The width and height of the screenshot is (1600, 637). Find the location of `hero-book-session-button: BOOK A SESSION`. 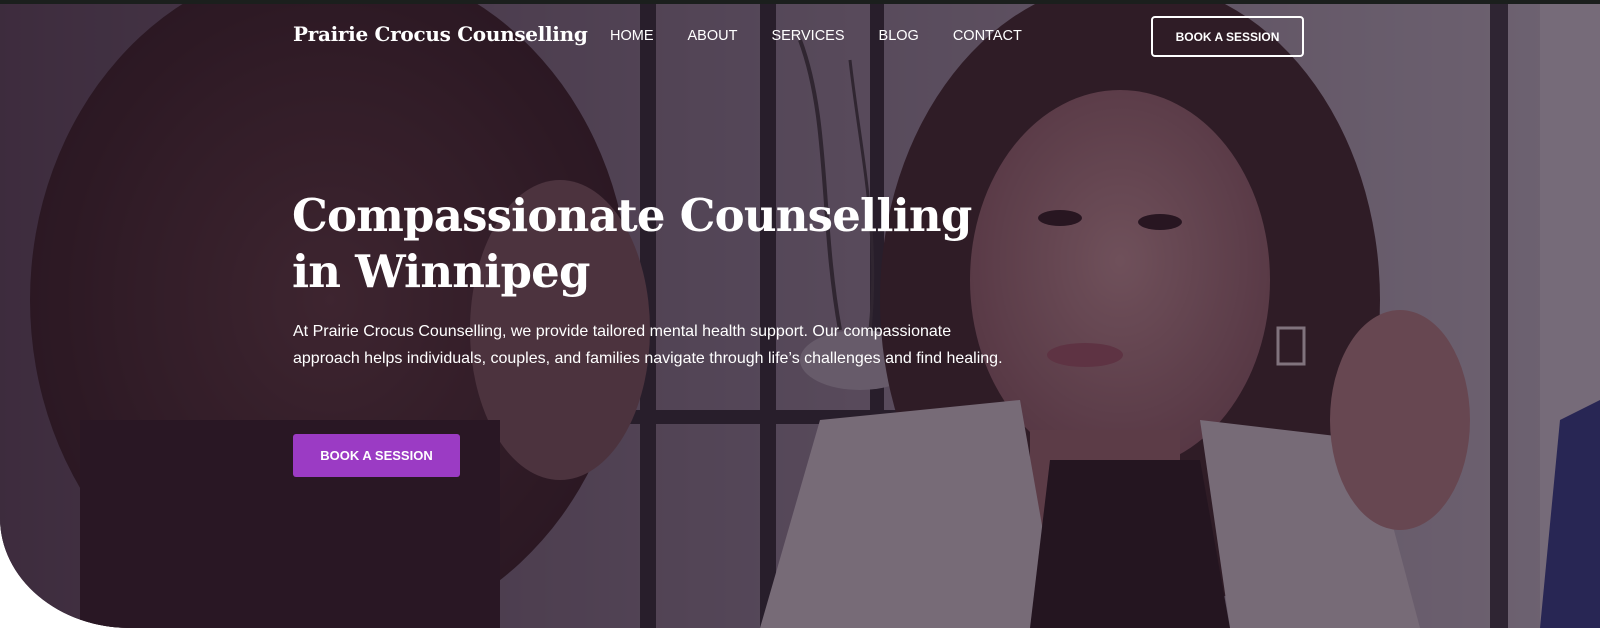

hero-book-session-button: BOOK A SESSION is located at coordinates (376, 455).